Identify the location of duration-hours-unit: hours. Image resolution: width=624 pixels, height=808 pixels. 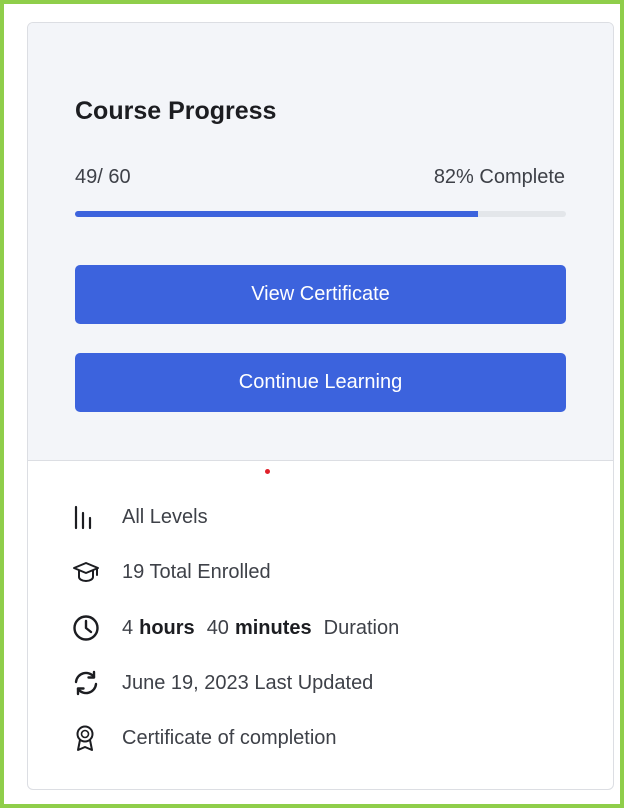
(167, 627).